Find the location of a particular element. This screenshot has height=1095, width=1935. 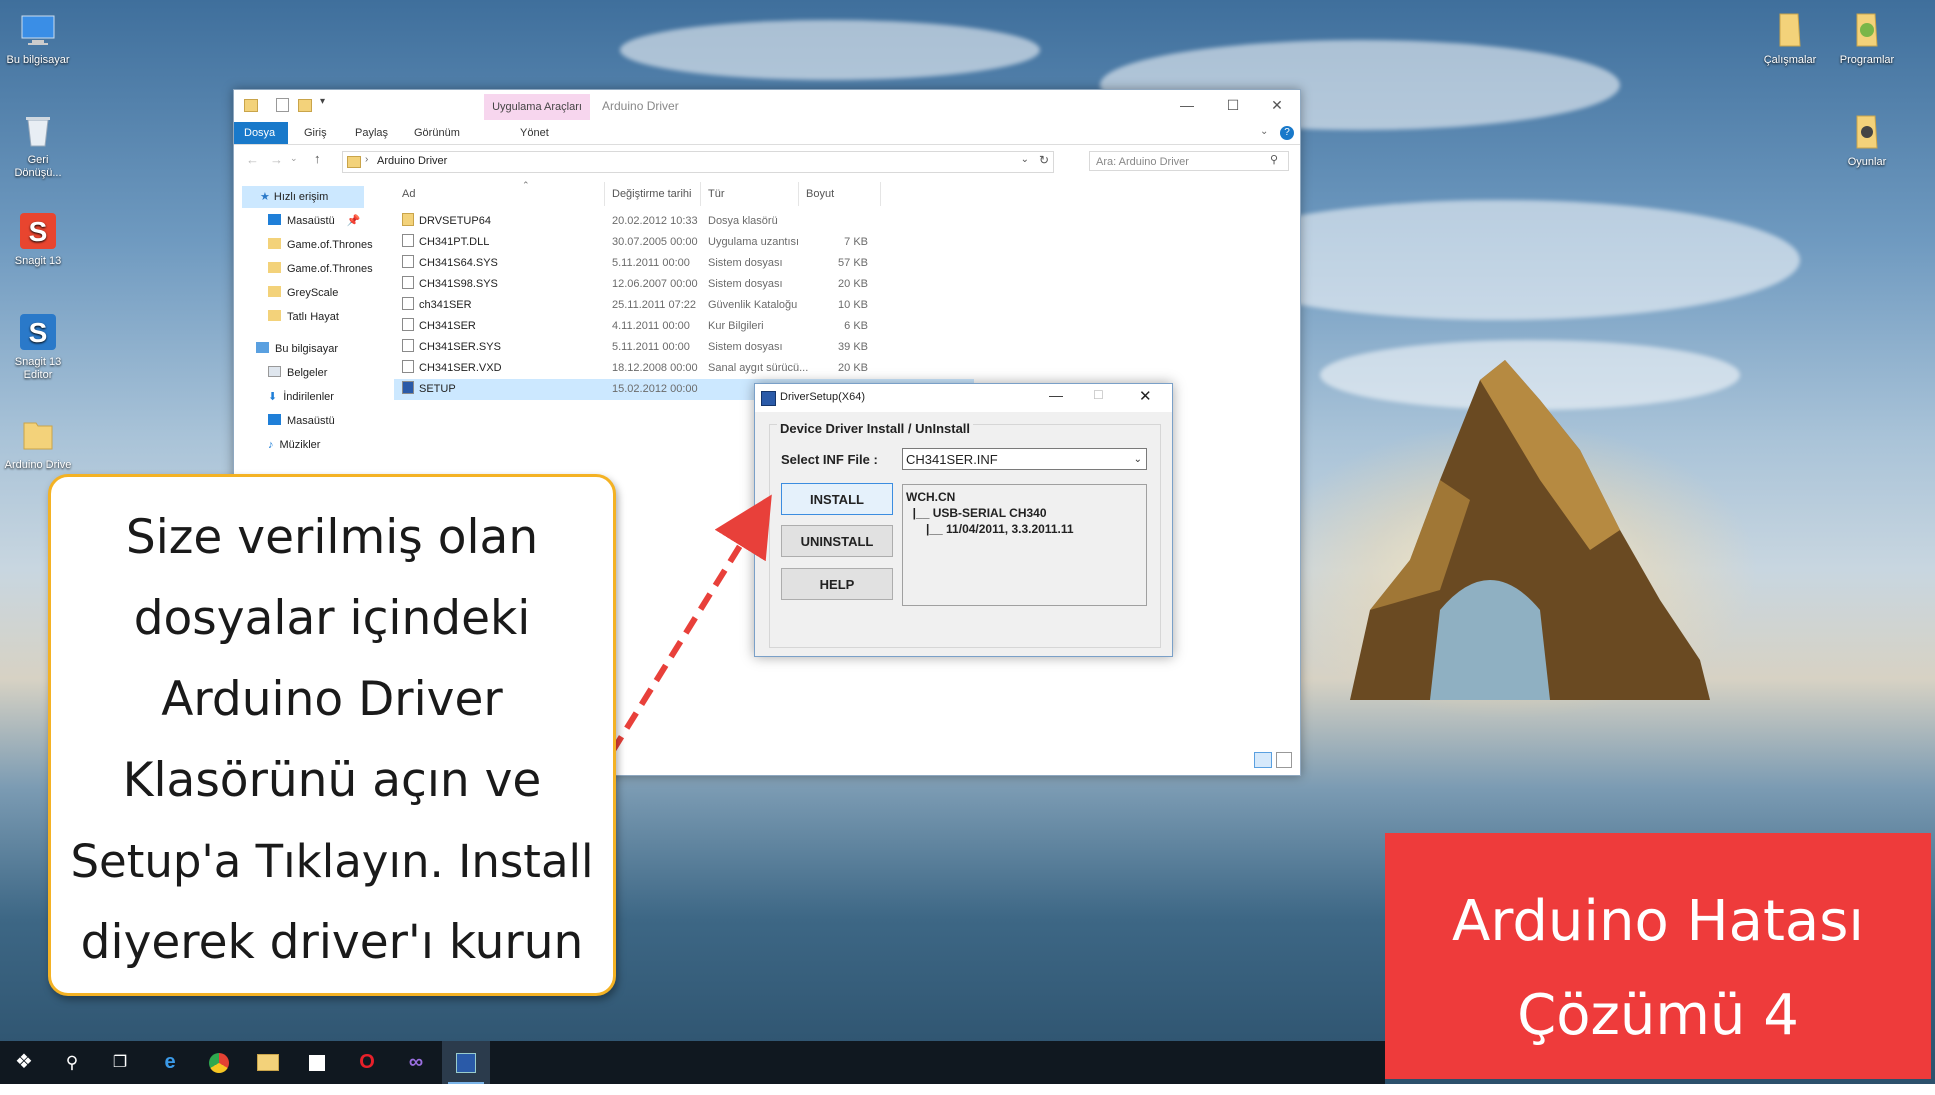

nav-item-this-pc: Bu bilgisayar is located at coordinates (297, 349).